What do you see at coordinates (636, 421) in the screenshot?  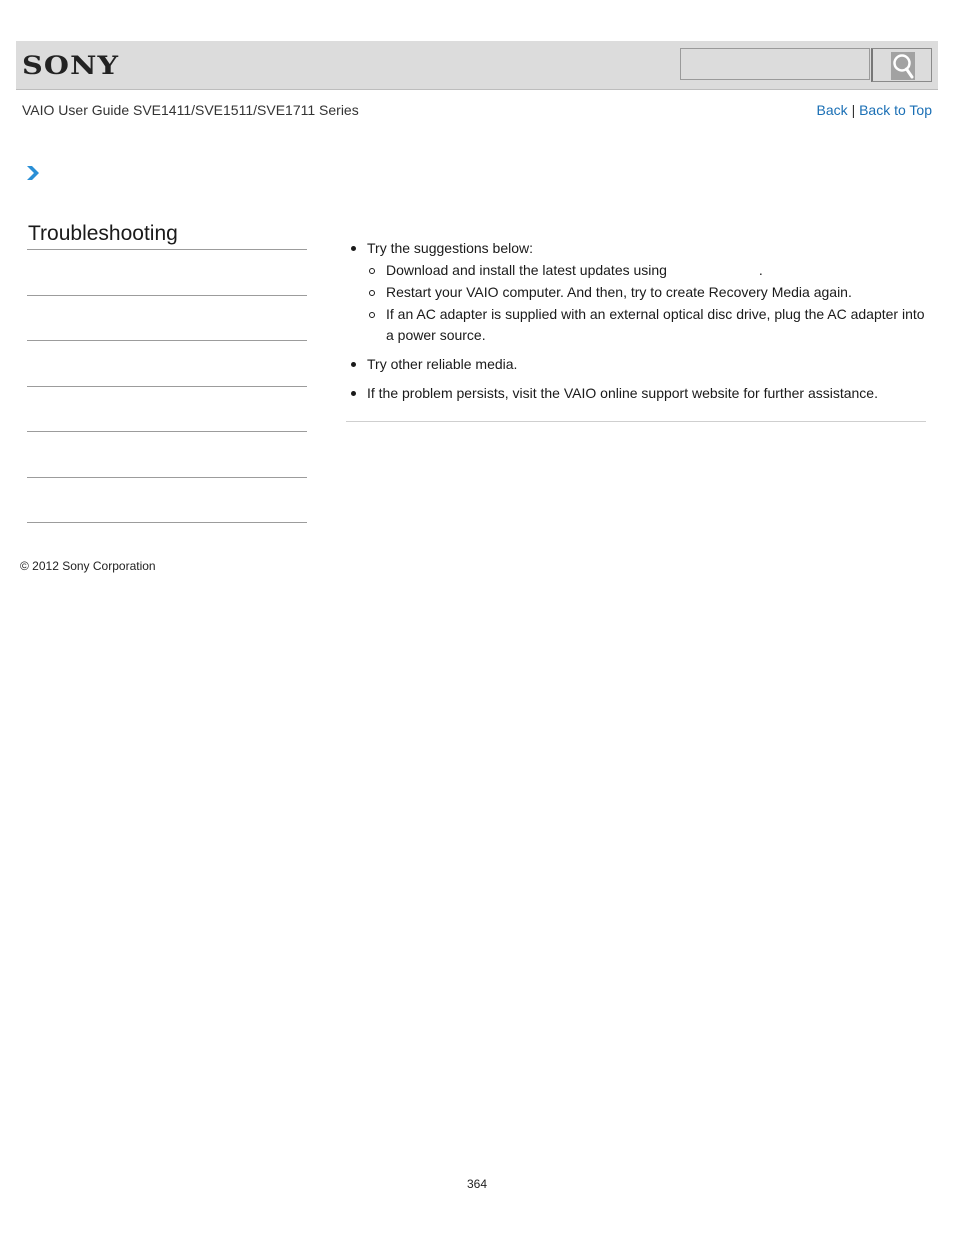 I see `content-divider` at bounding box center [636, 421].